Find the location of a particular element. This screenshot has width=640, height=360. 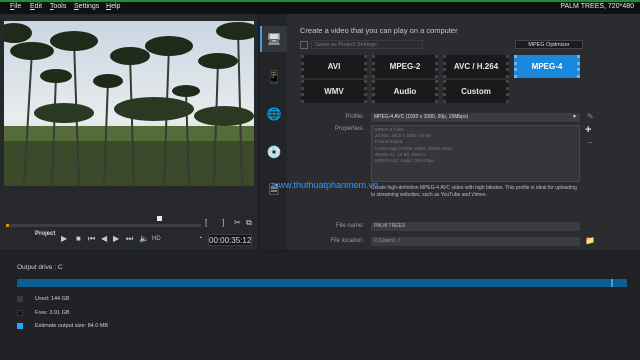

estimate-legend-swatch is located at coordinates (20, 326).